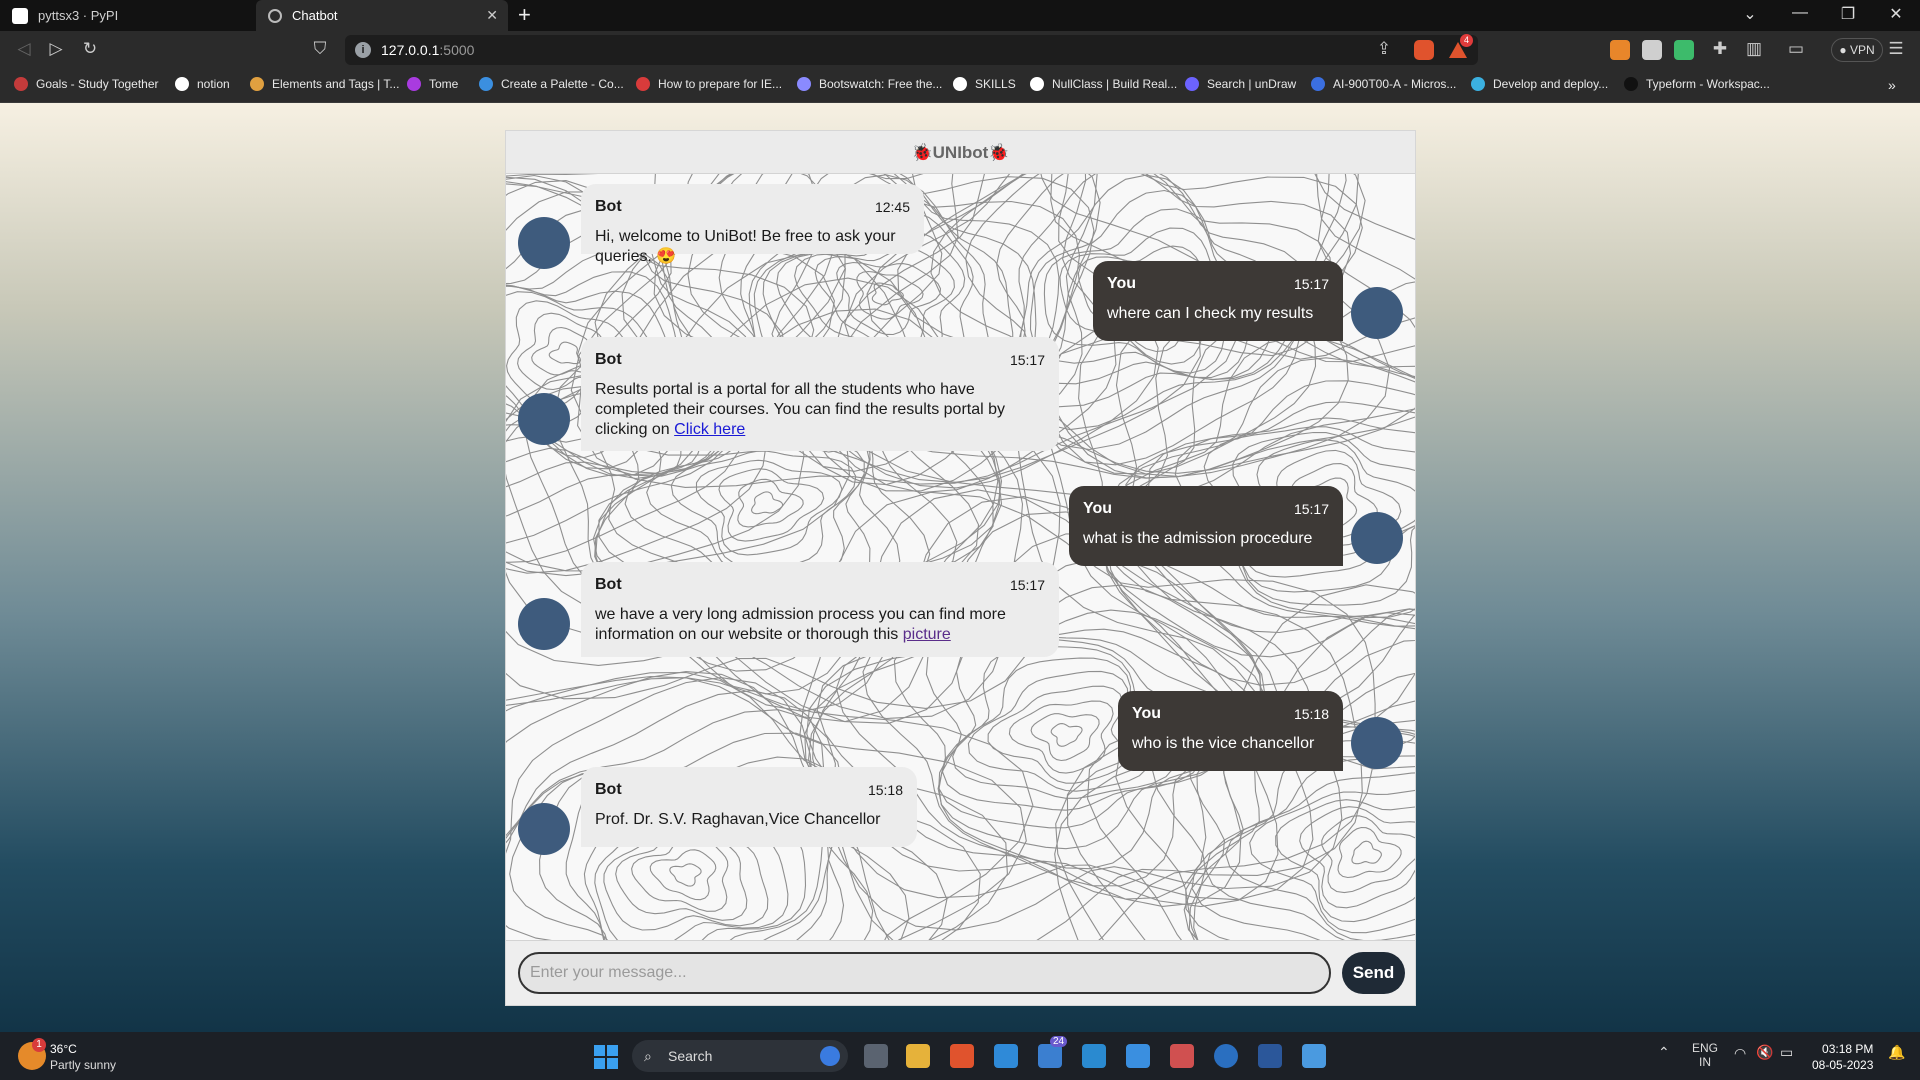  Describe the element at coordinates (90, 49) in the screenshot. I see `reload-icon: ↻` at that location.